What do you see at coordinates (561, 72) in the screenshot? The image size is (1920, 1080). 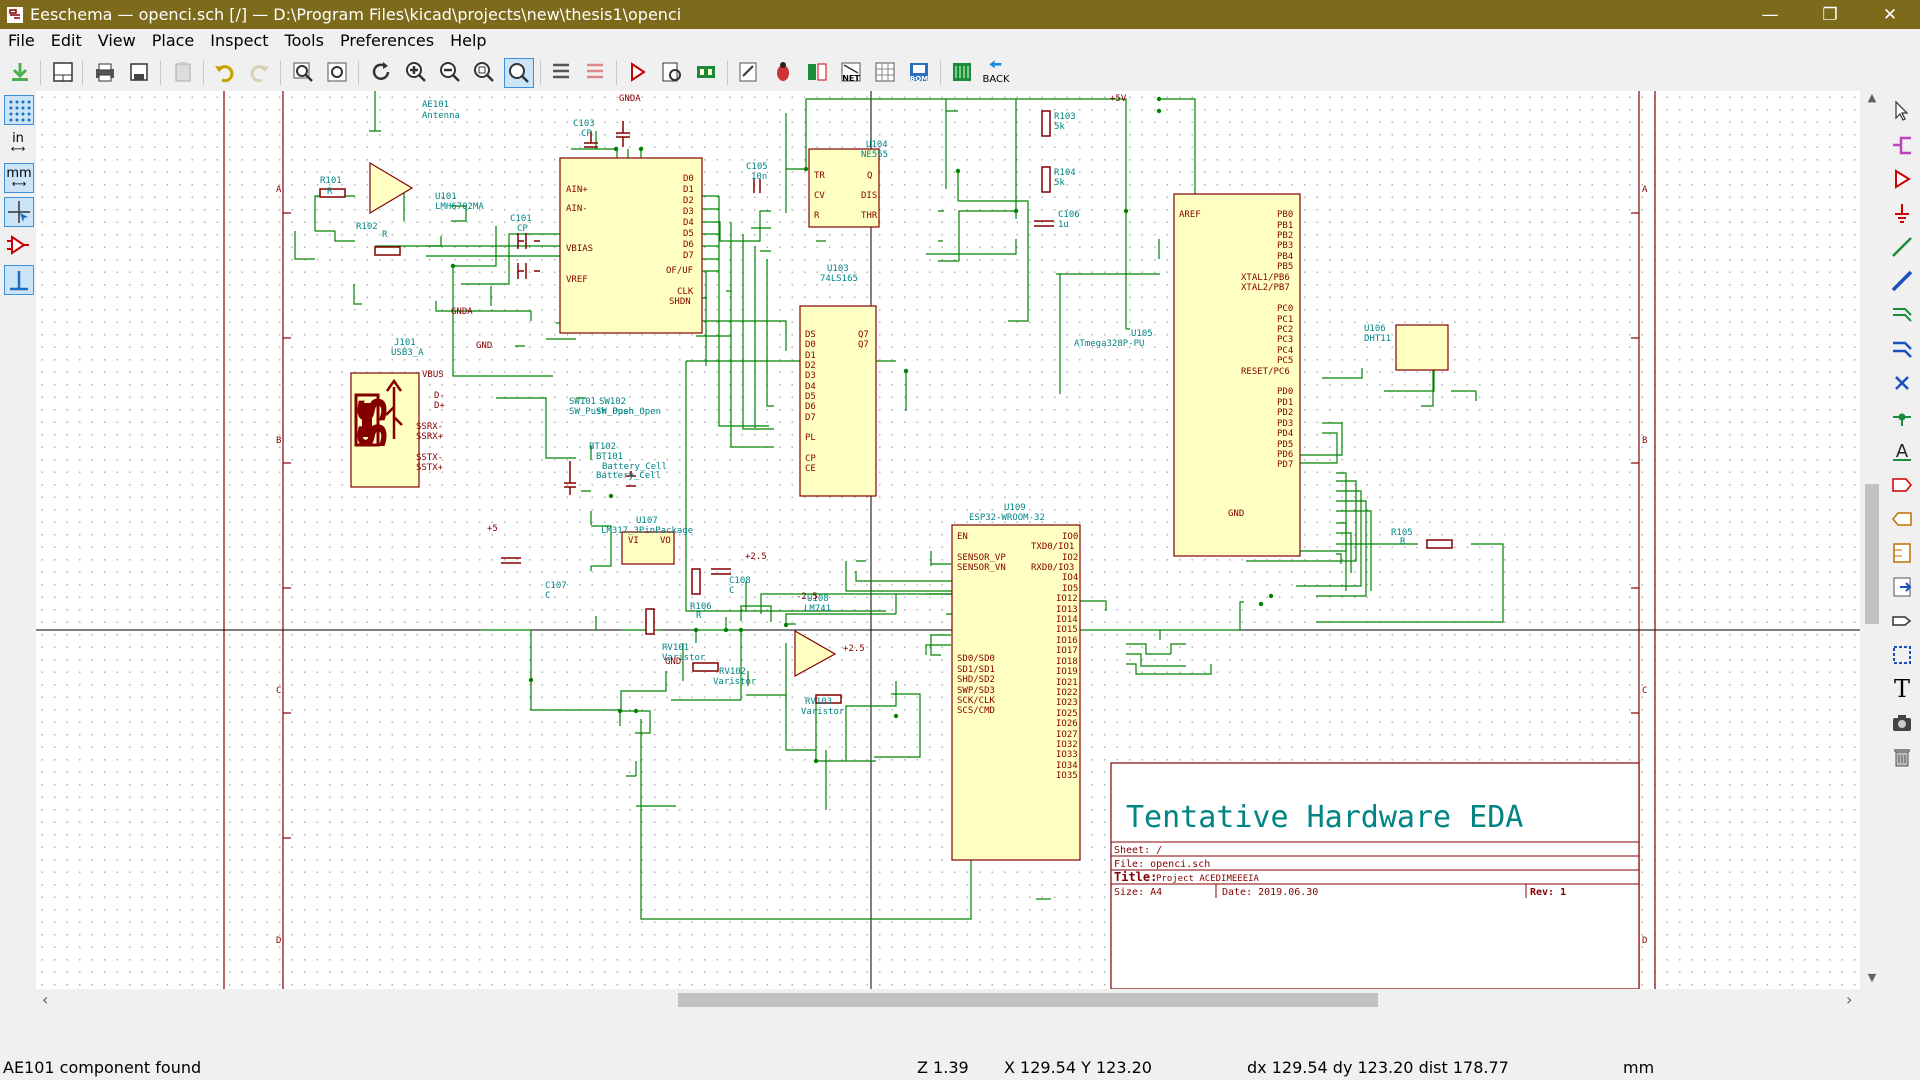 I see `hierarchy-navigator-button` at bounding box center [561, 72].